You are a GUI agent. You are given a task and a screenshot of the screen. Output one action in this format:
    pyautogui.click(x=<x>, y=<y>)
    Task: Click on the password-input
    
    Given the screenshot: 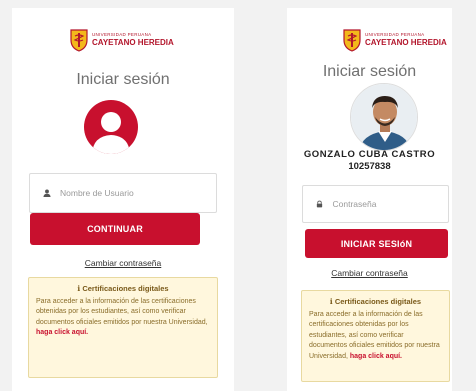 What is the action you would take?
    pyautogui.click(x=390, y=204)
    